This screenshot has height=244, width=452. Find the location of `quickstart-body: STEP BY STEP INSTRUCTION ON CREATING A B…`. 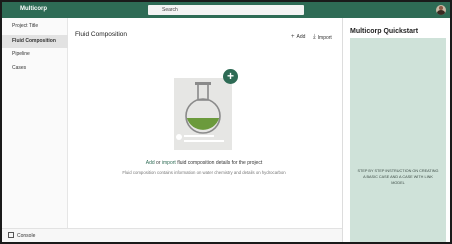

quickstart-body: STEP BY STEP INSTRUCTION ON CREATING A B… is located at coordinates (398, 177).